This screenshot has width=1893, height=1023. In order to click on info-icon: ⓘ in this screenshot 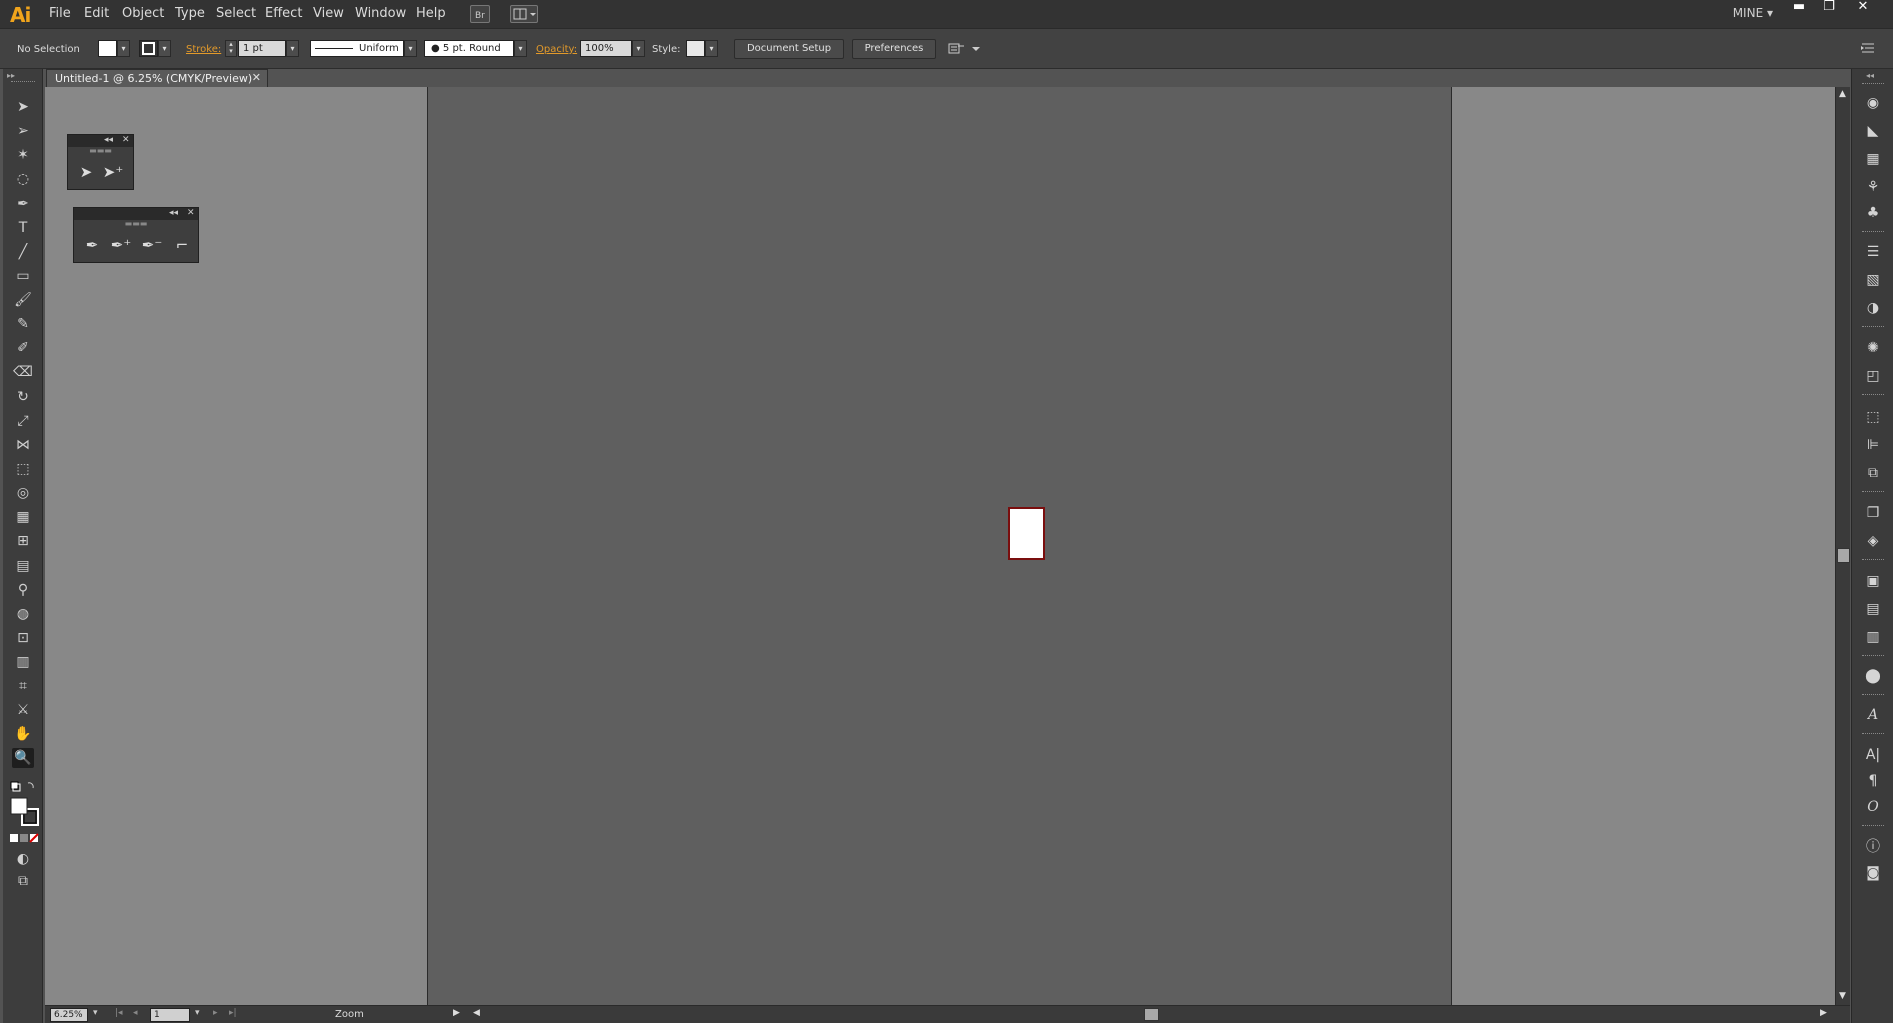, I will do `click(1873, 847)`.